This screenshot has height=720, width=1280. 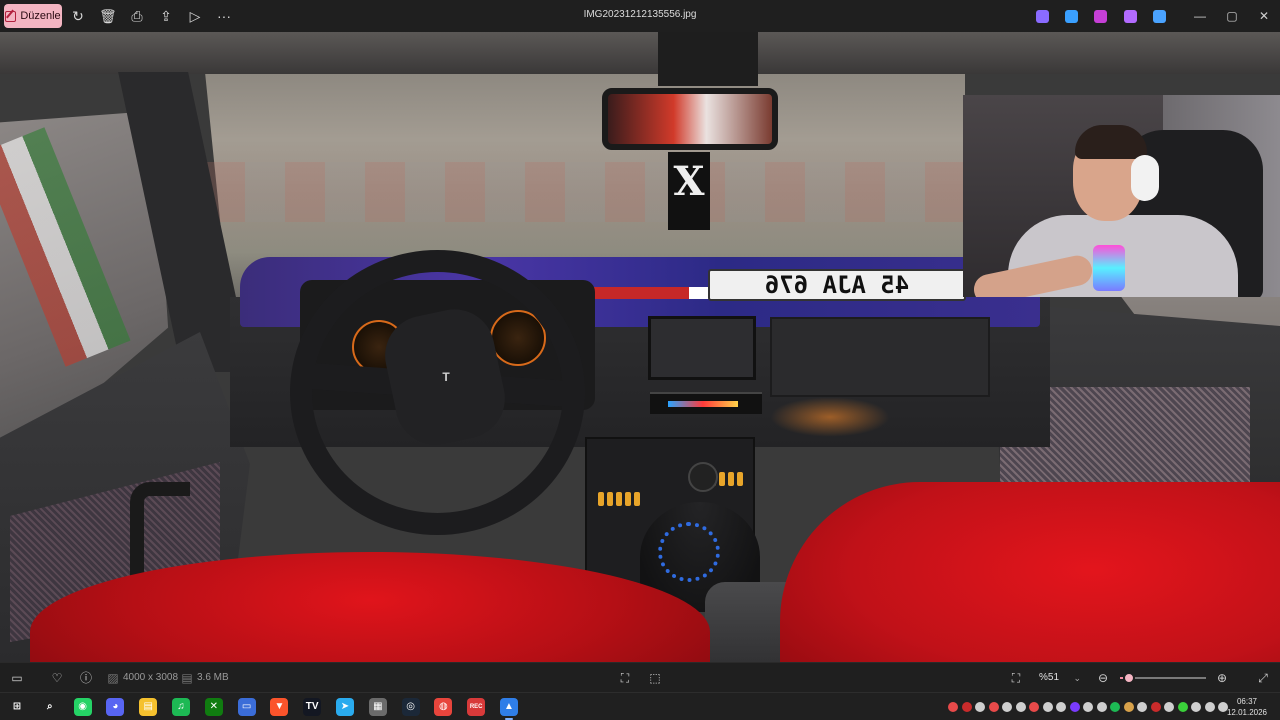 What do you see at coordinates (702, 348) in the screenshot?
I see `multimedia-screen` at bounding box center [702, 348].